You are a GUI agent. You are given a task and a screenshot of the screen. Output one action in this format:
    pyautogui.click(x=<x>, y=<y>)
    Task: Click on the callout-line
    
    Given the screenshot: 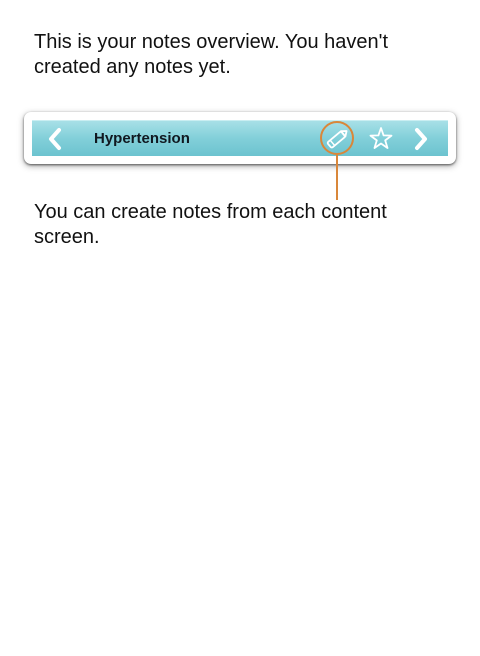 What is the action you would take?
    pyautogui.click(x=337, y=177)
    